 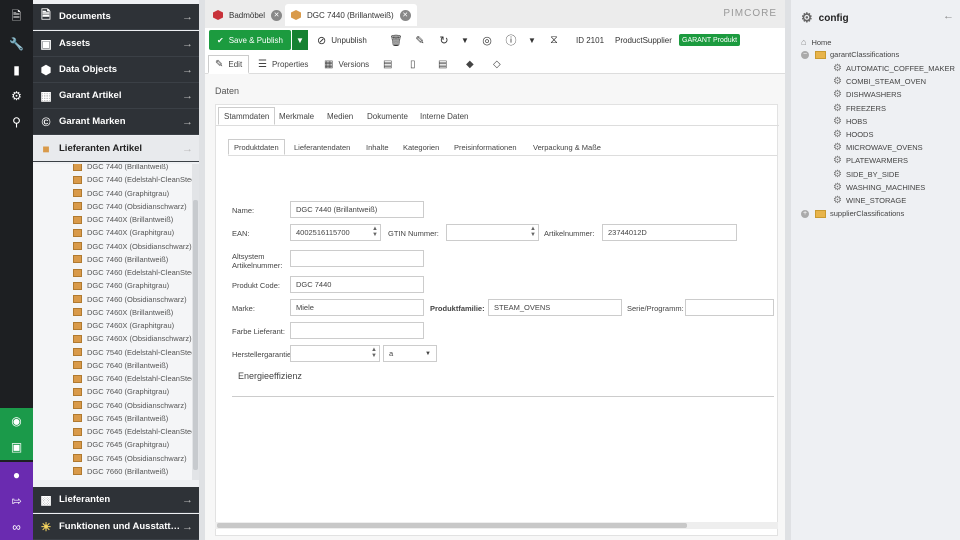 What do you see at coordinates (116, 17) in the screenshot?
I see `accordion-documents: 🗎 Documents →` at bounding box center [116, 17].